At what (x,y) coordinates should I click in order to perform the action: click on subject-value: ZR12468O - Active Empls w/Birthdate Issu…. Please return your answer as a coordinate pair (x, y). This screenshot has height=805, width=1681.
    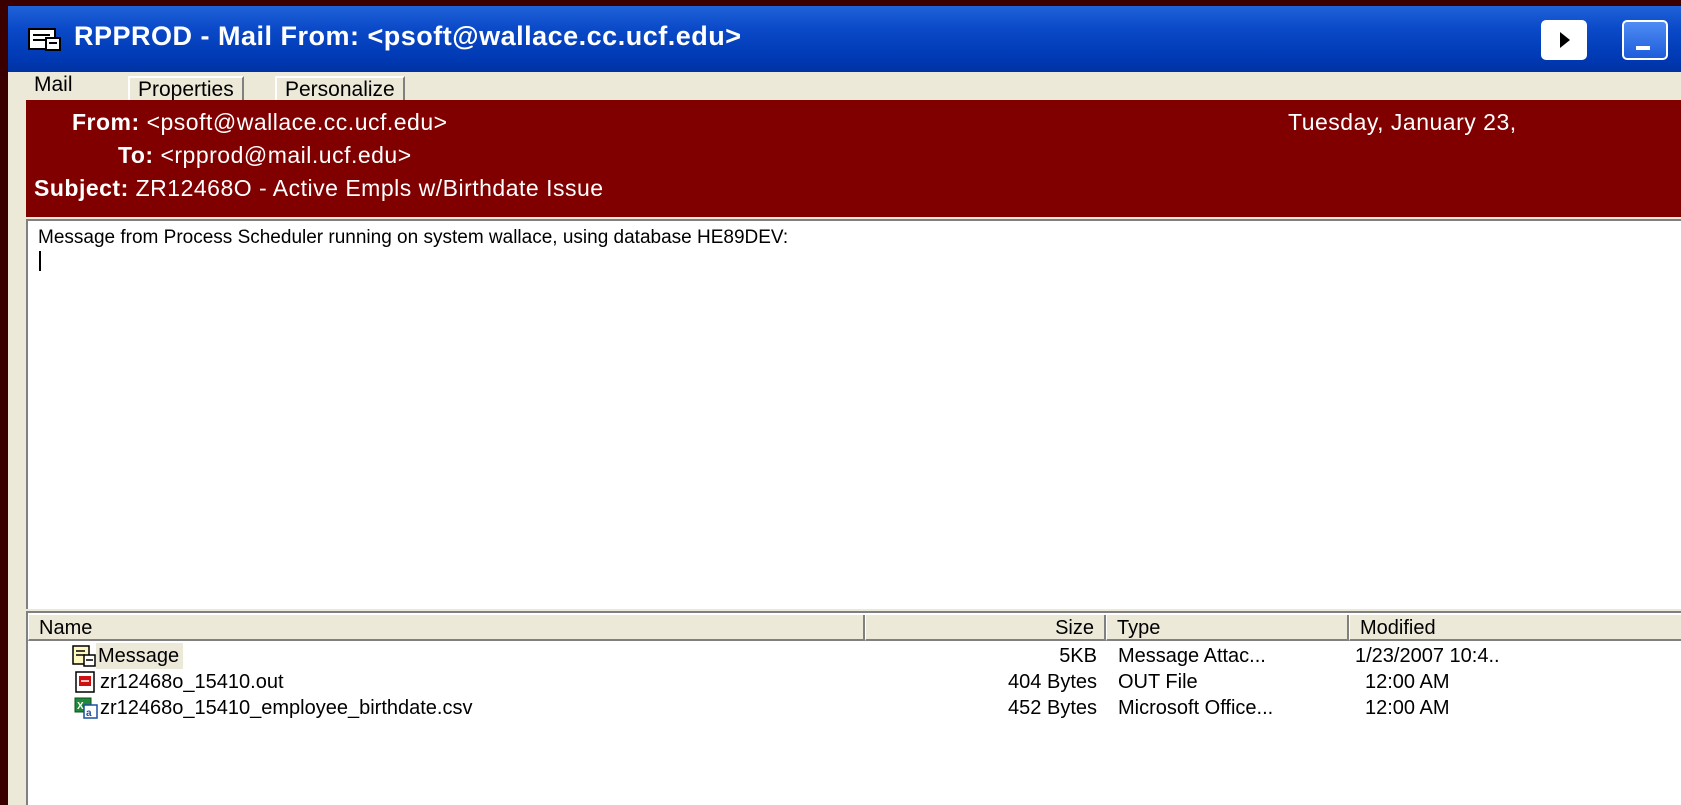
    Looking at the image, I should click on (369, 188).